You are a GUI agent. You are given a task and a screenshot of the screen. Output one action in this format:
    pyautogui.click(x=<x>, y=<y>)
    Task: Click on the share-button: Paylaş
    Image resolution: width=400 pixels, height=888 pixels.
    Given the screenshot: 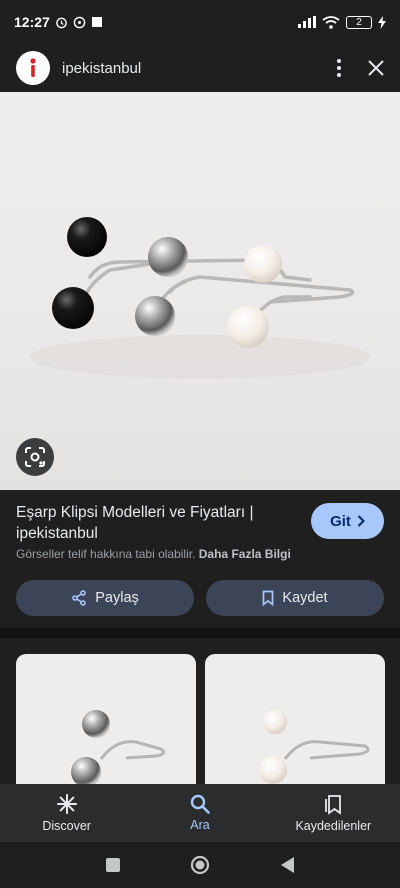 What is the action you would take?
    pyautogui.click(x=105, y=598)
    